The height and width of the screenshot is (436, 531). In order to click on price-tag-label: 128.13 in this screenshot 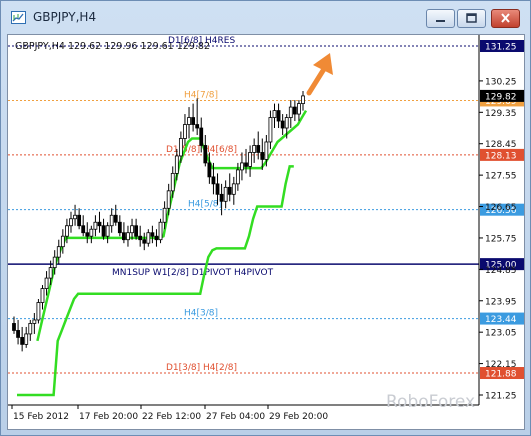, I will do `click(501, 156)`.